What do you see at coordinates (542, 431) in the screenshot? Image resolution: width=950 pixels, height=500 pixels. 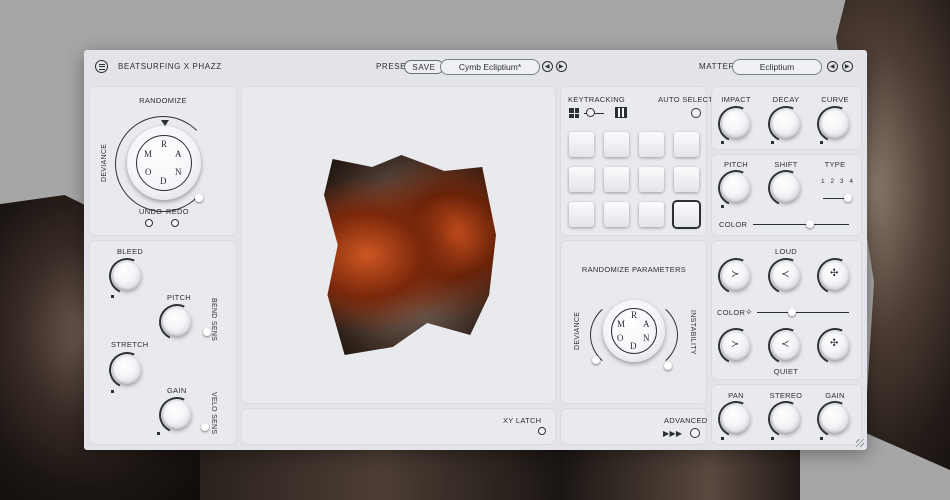 I see `xy-latch-toggle` at bounding box center [542, 431].